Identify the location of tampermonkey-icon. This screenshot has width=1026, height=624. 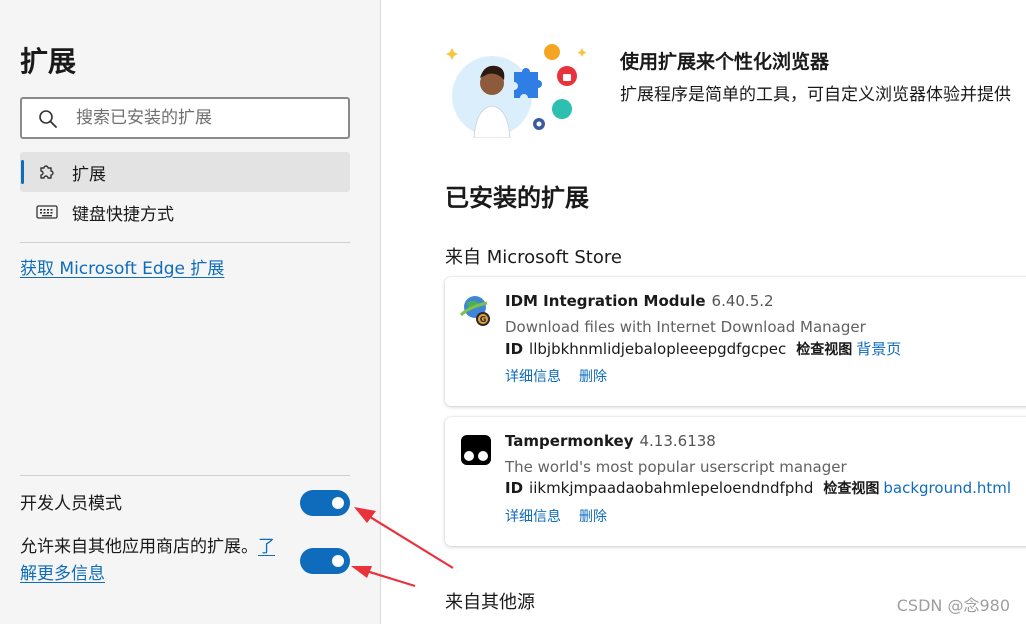
(476, 450).